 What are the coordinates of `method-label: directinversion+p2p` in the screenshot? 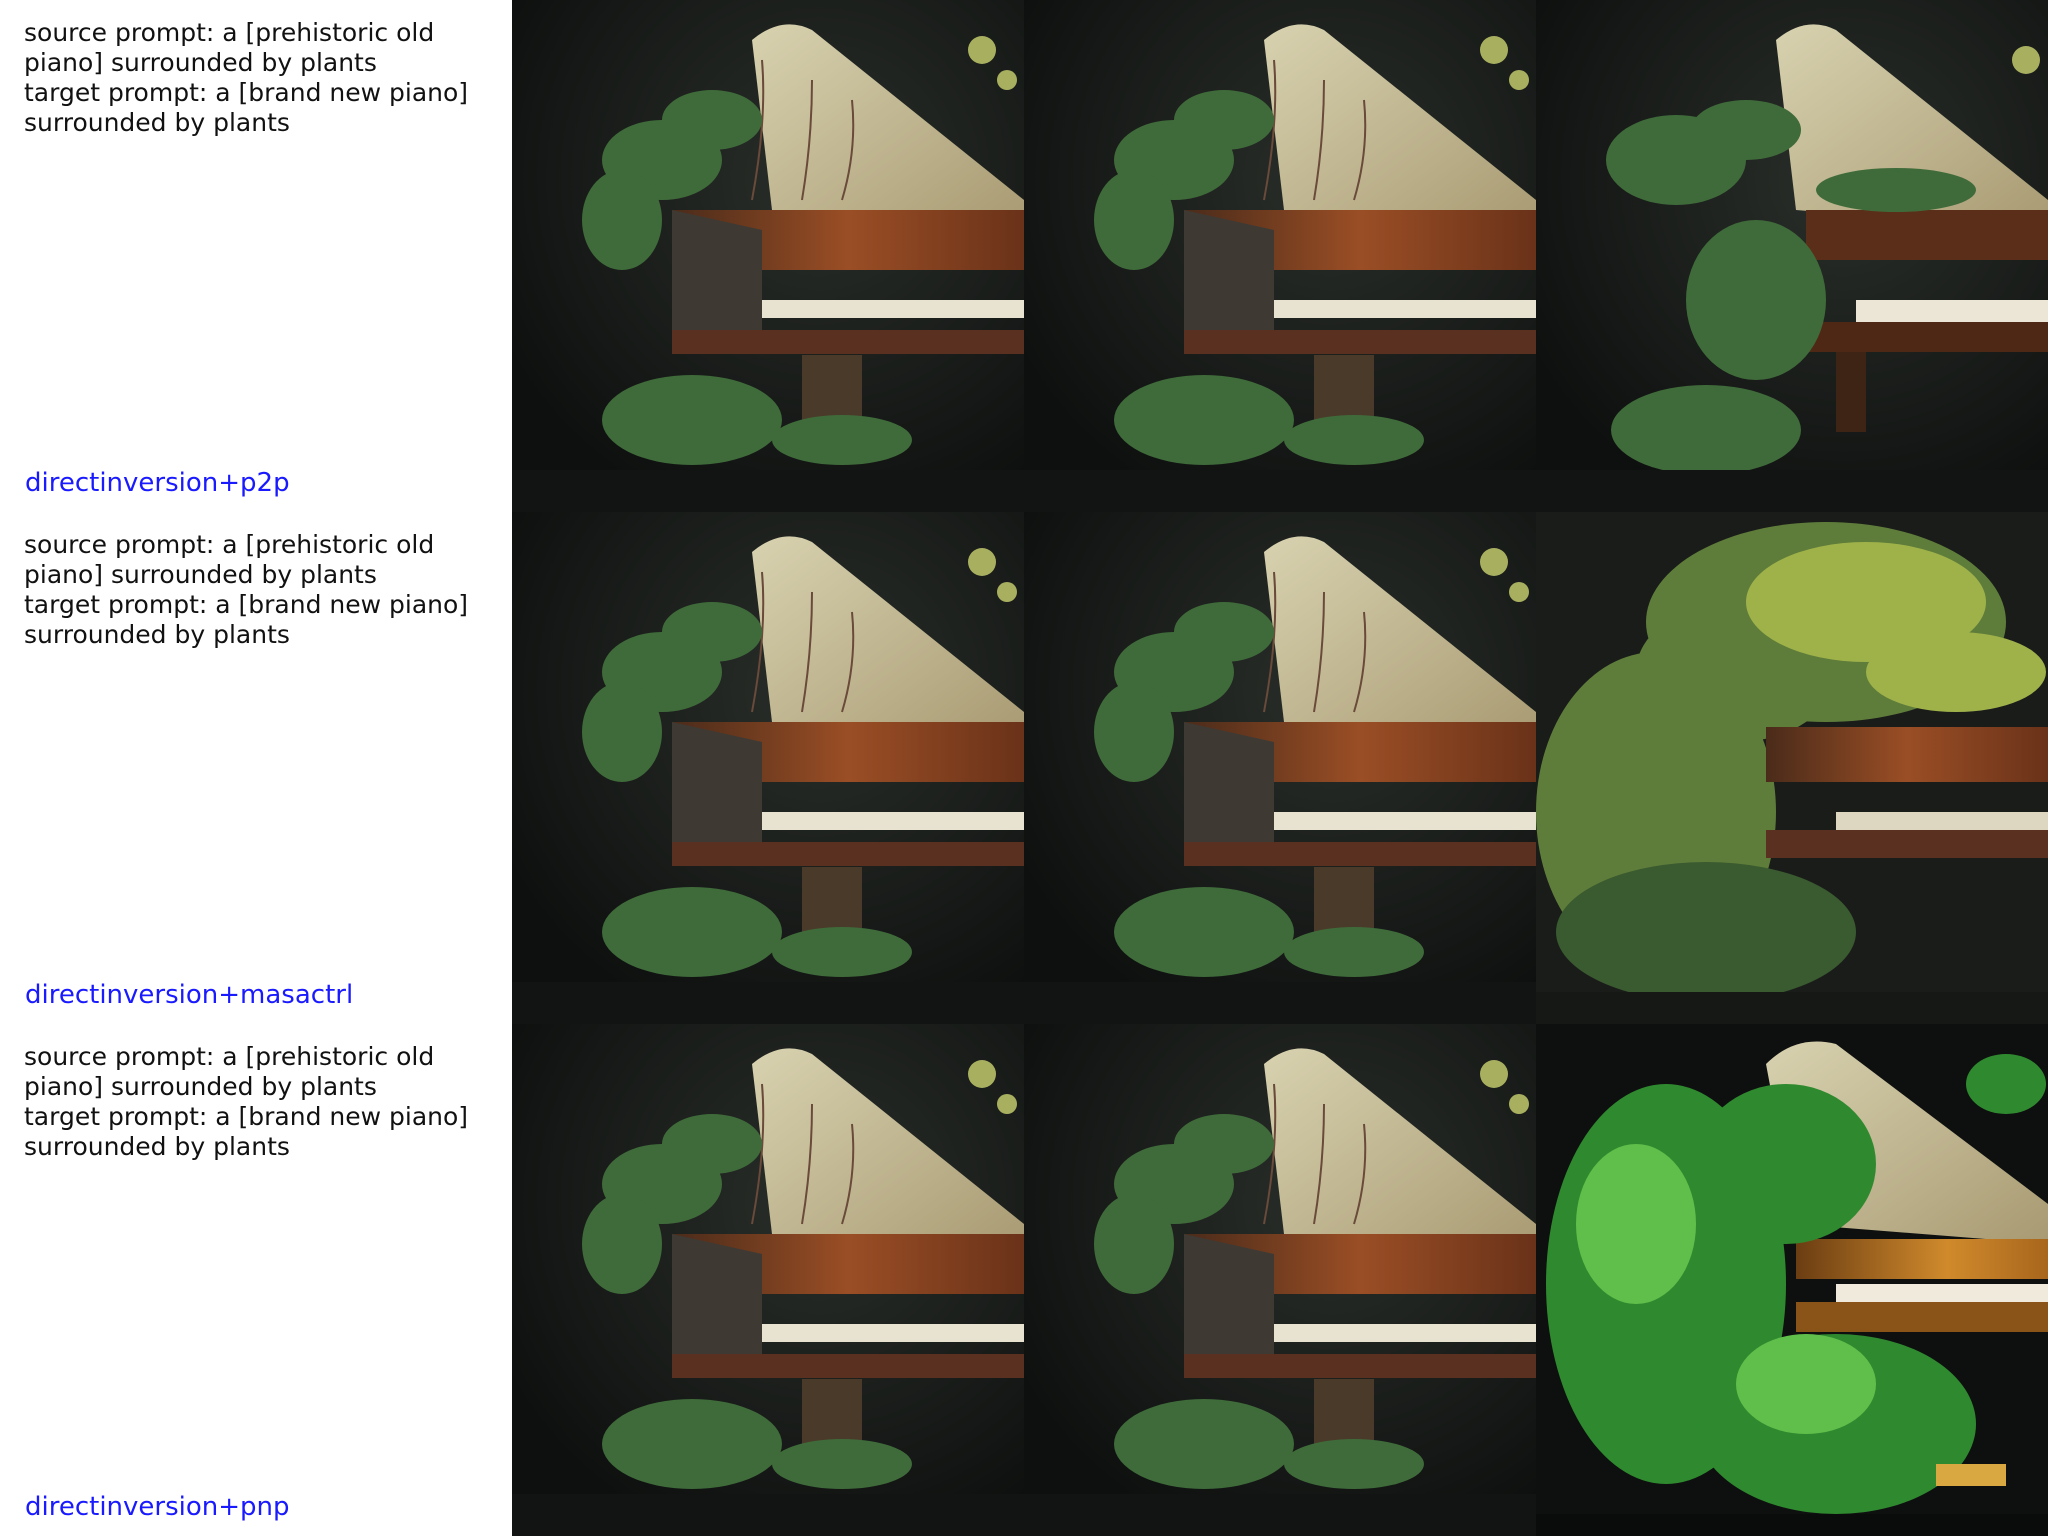 It's located at (157, 483).